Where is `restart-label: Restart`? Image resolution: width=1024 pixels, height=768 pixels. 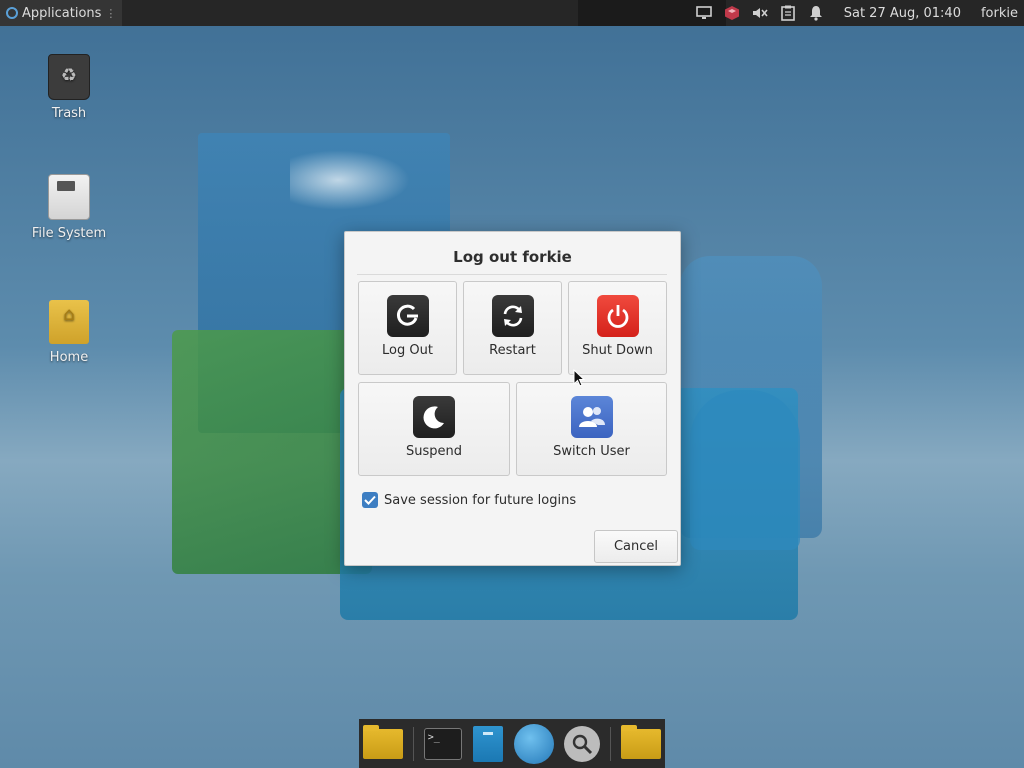 restart-label: Restart is located at coordinates (512, 350).